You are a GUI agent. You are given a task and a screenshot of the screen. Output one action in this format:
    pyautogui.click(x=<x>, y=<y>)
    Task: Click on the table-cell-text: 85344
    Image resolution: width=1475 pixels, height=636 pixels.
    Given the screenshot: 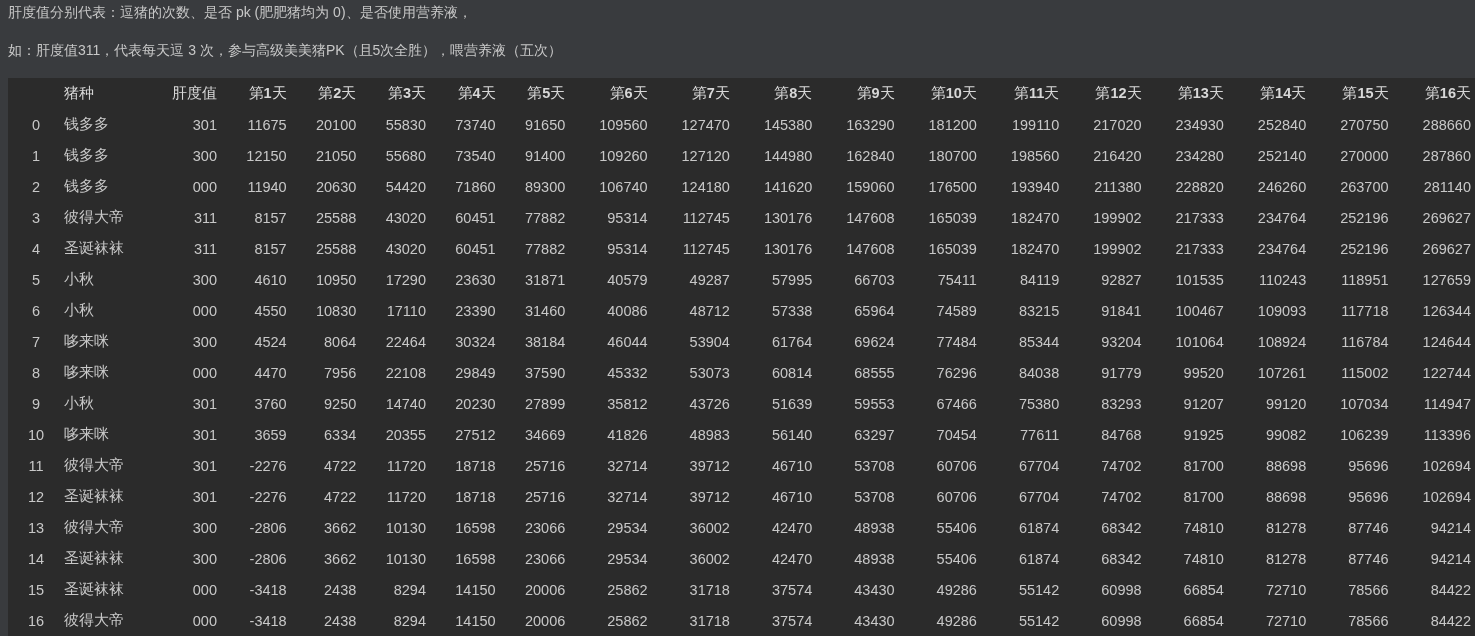 What is the action you would take?
    pyautogui.click(x=1039, y=342)
    